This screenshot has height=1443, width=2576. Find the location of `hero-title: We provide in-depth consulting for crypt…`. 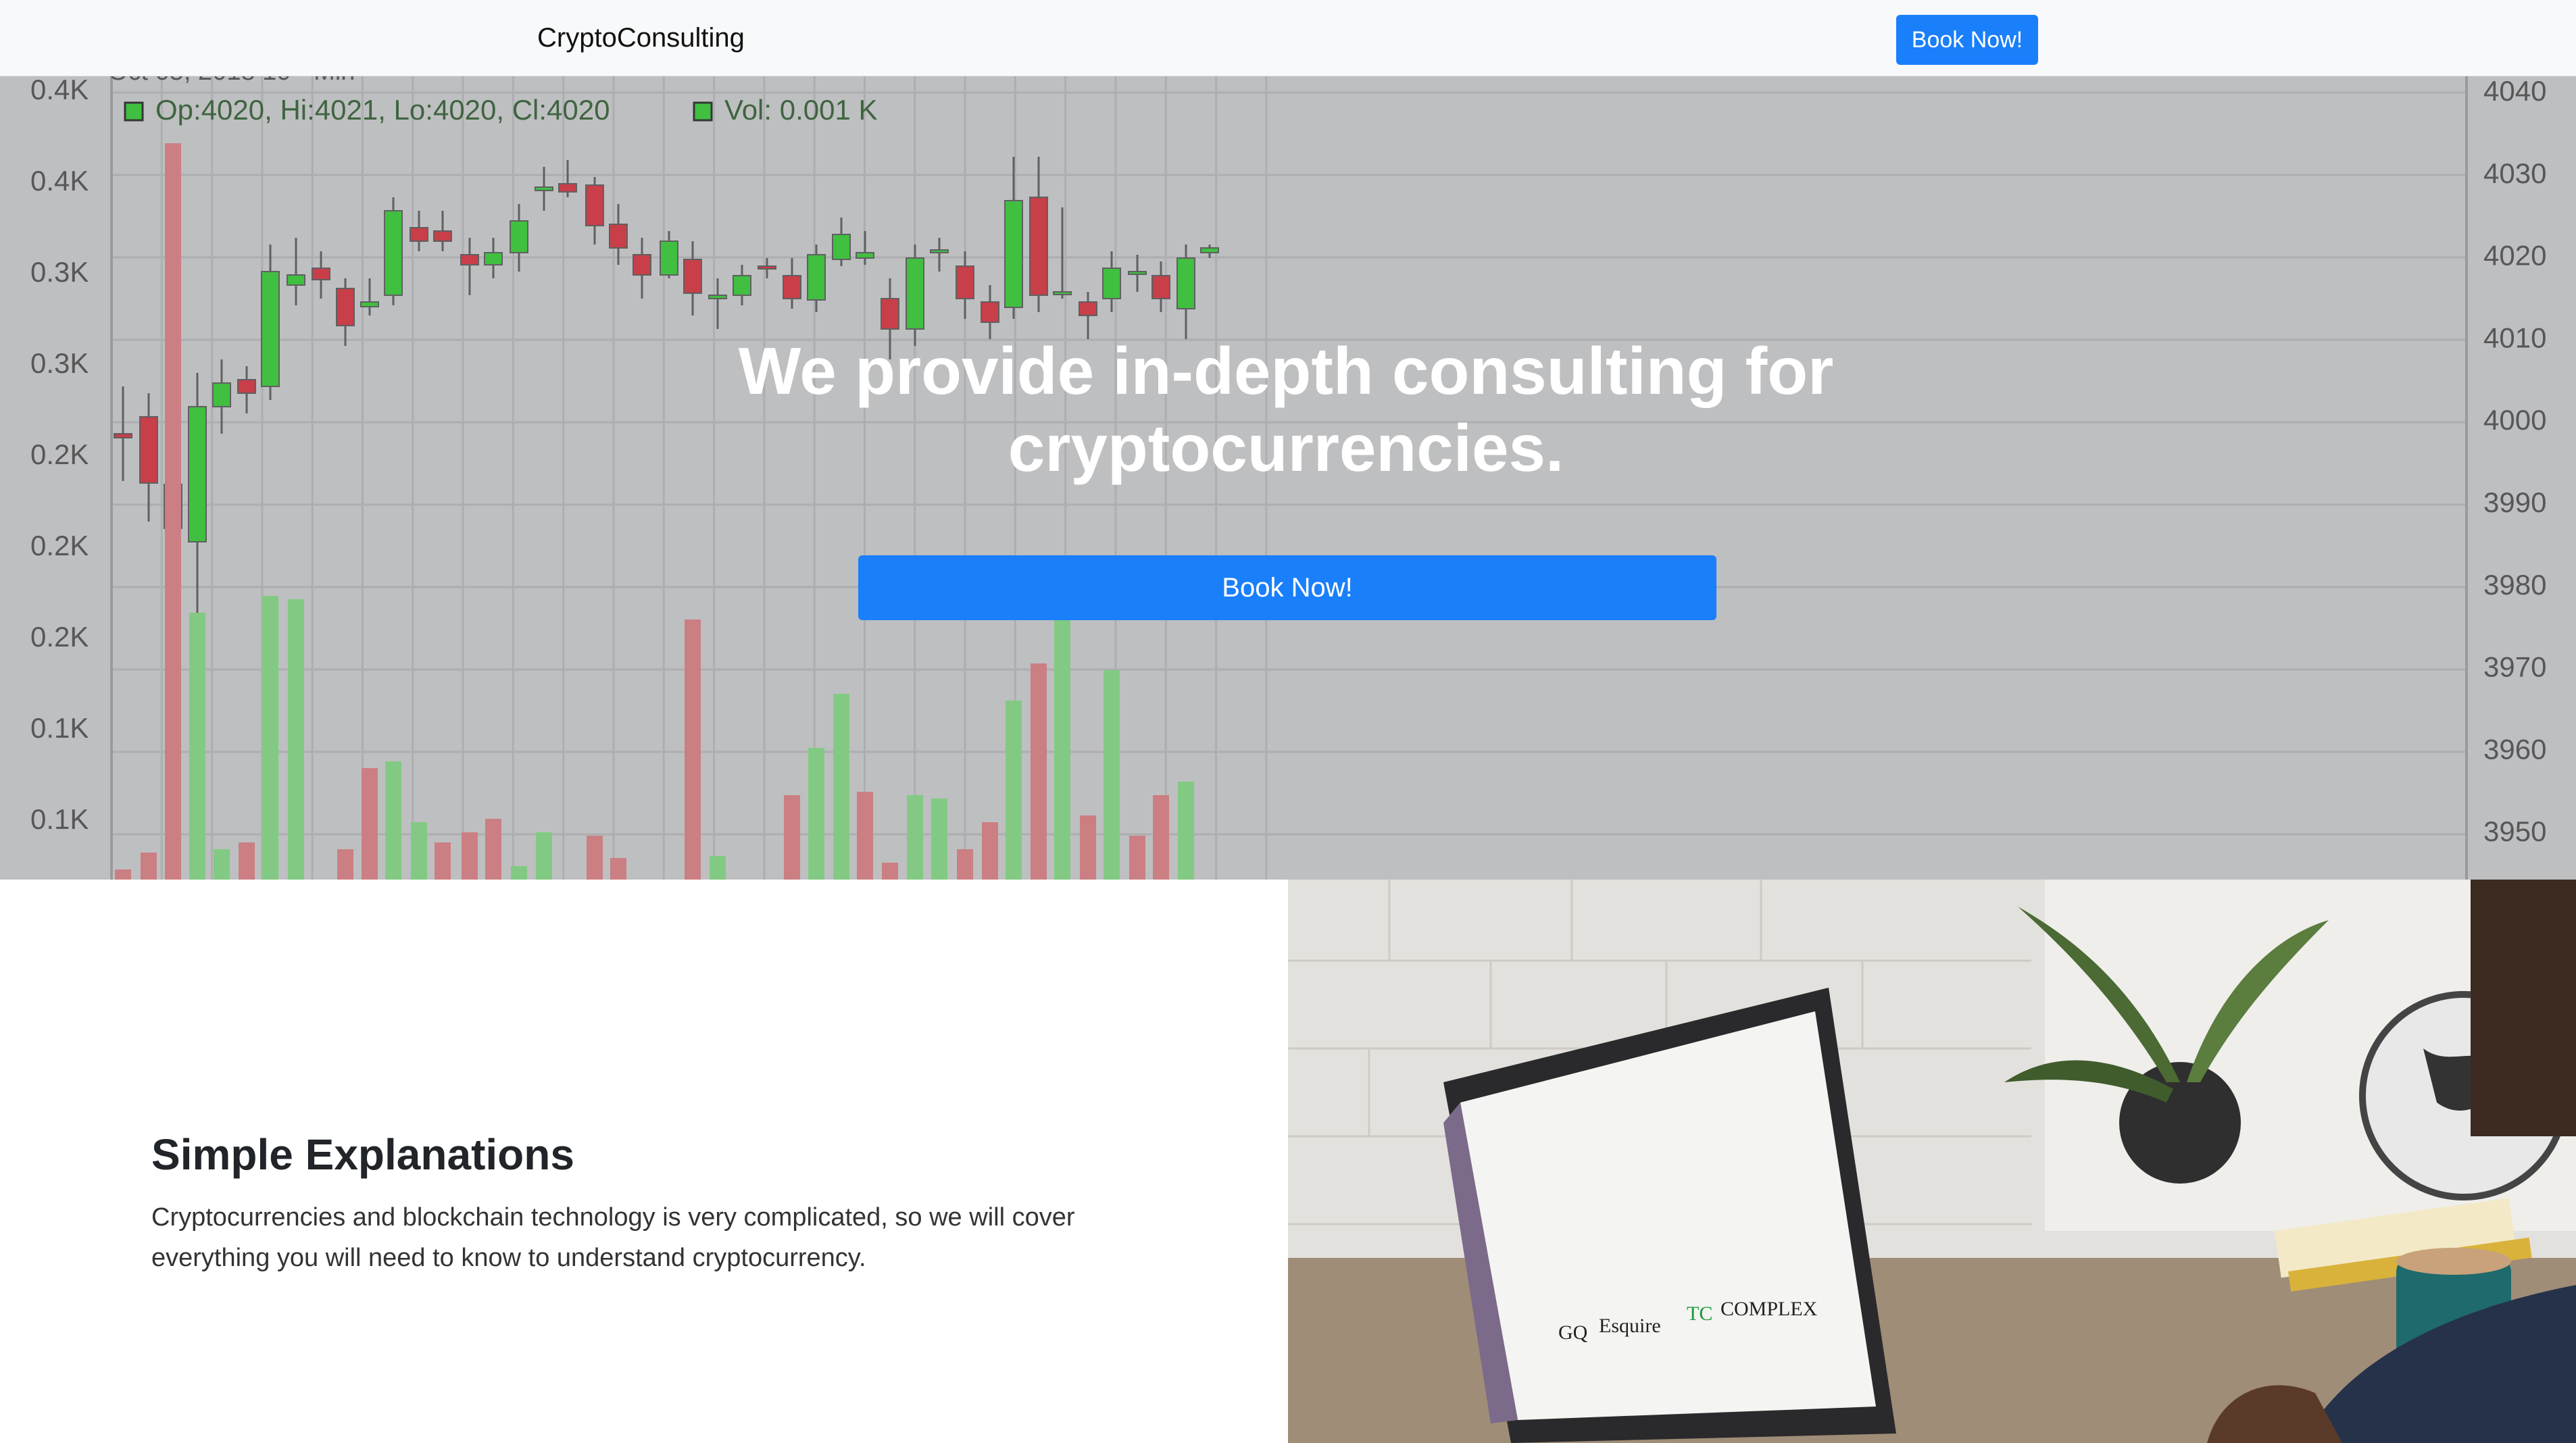

hero-title: We provide in-depth consulting for crypt… is located at coordinates (1286, 409).